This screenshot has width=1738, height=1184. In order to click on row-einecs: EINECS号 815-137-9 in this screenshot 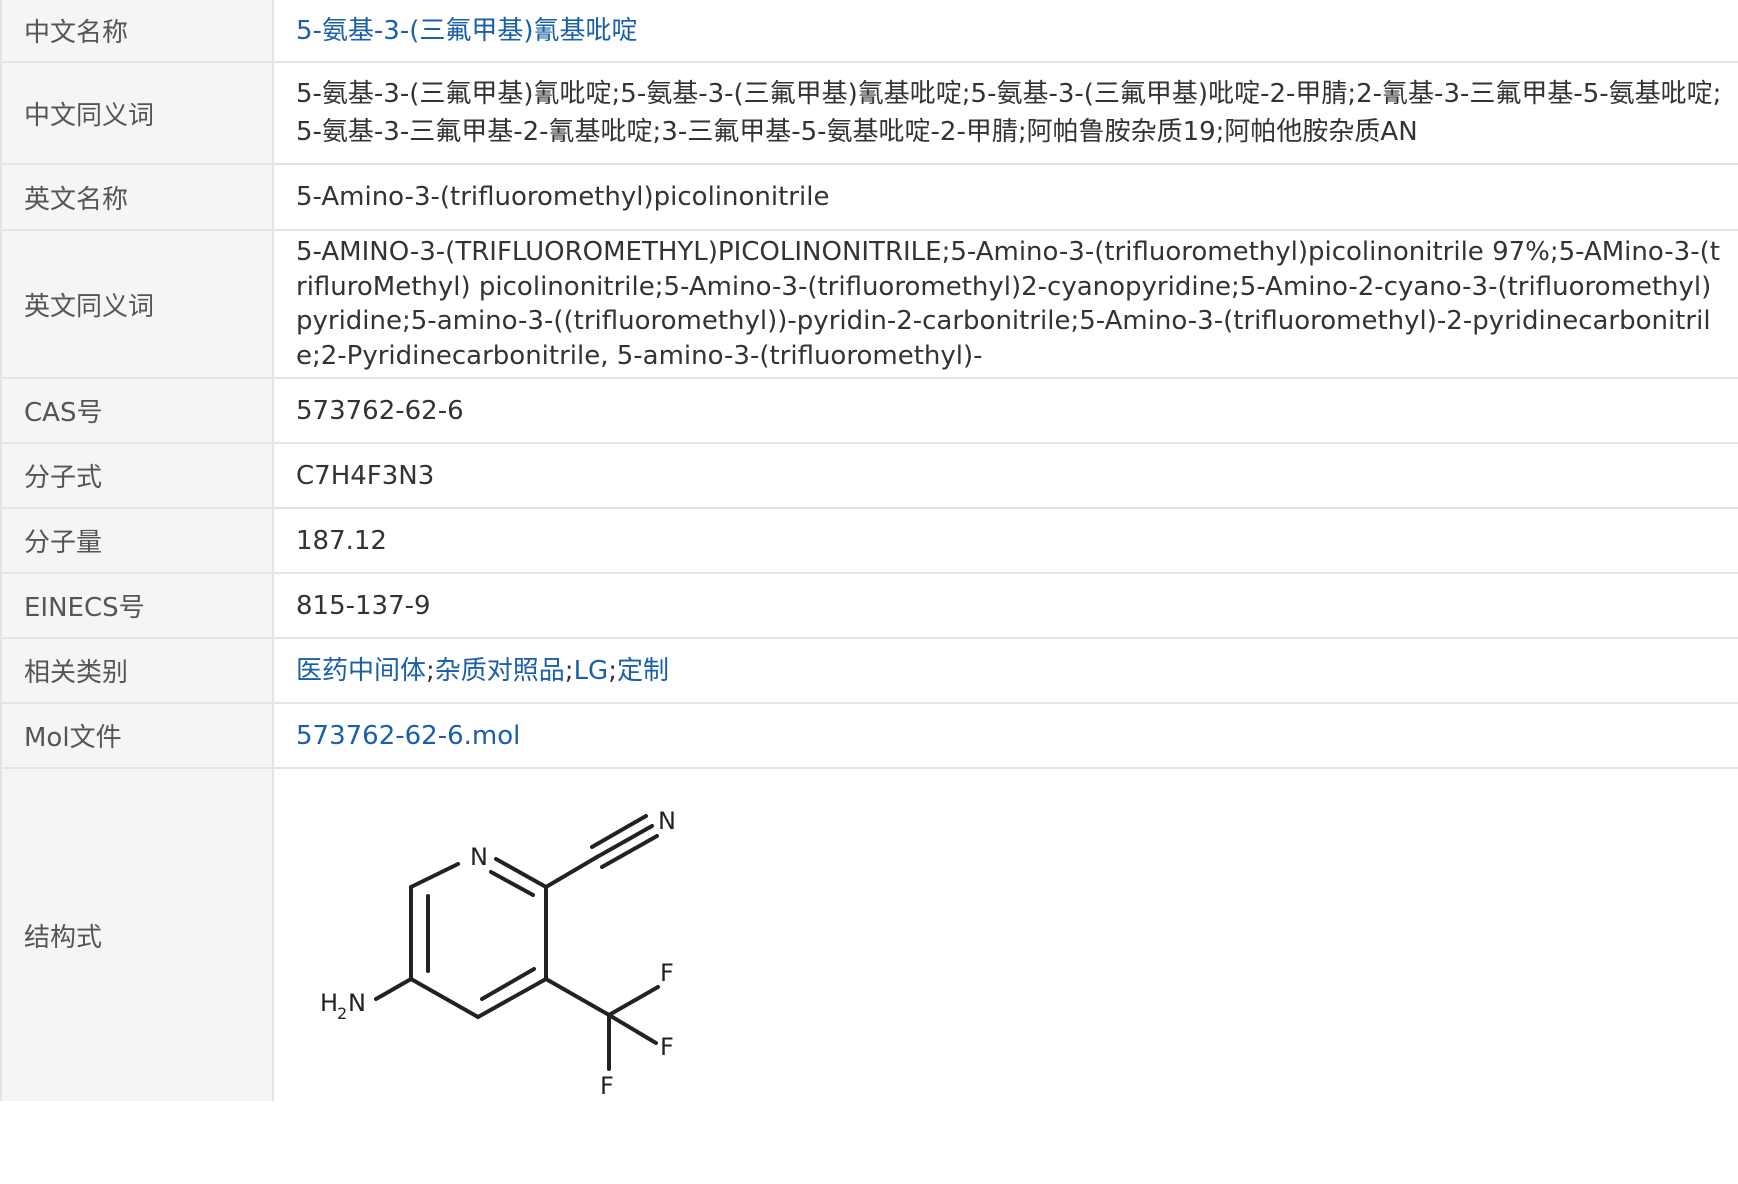, I will do `click(869, 604)`.